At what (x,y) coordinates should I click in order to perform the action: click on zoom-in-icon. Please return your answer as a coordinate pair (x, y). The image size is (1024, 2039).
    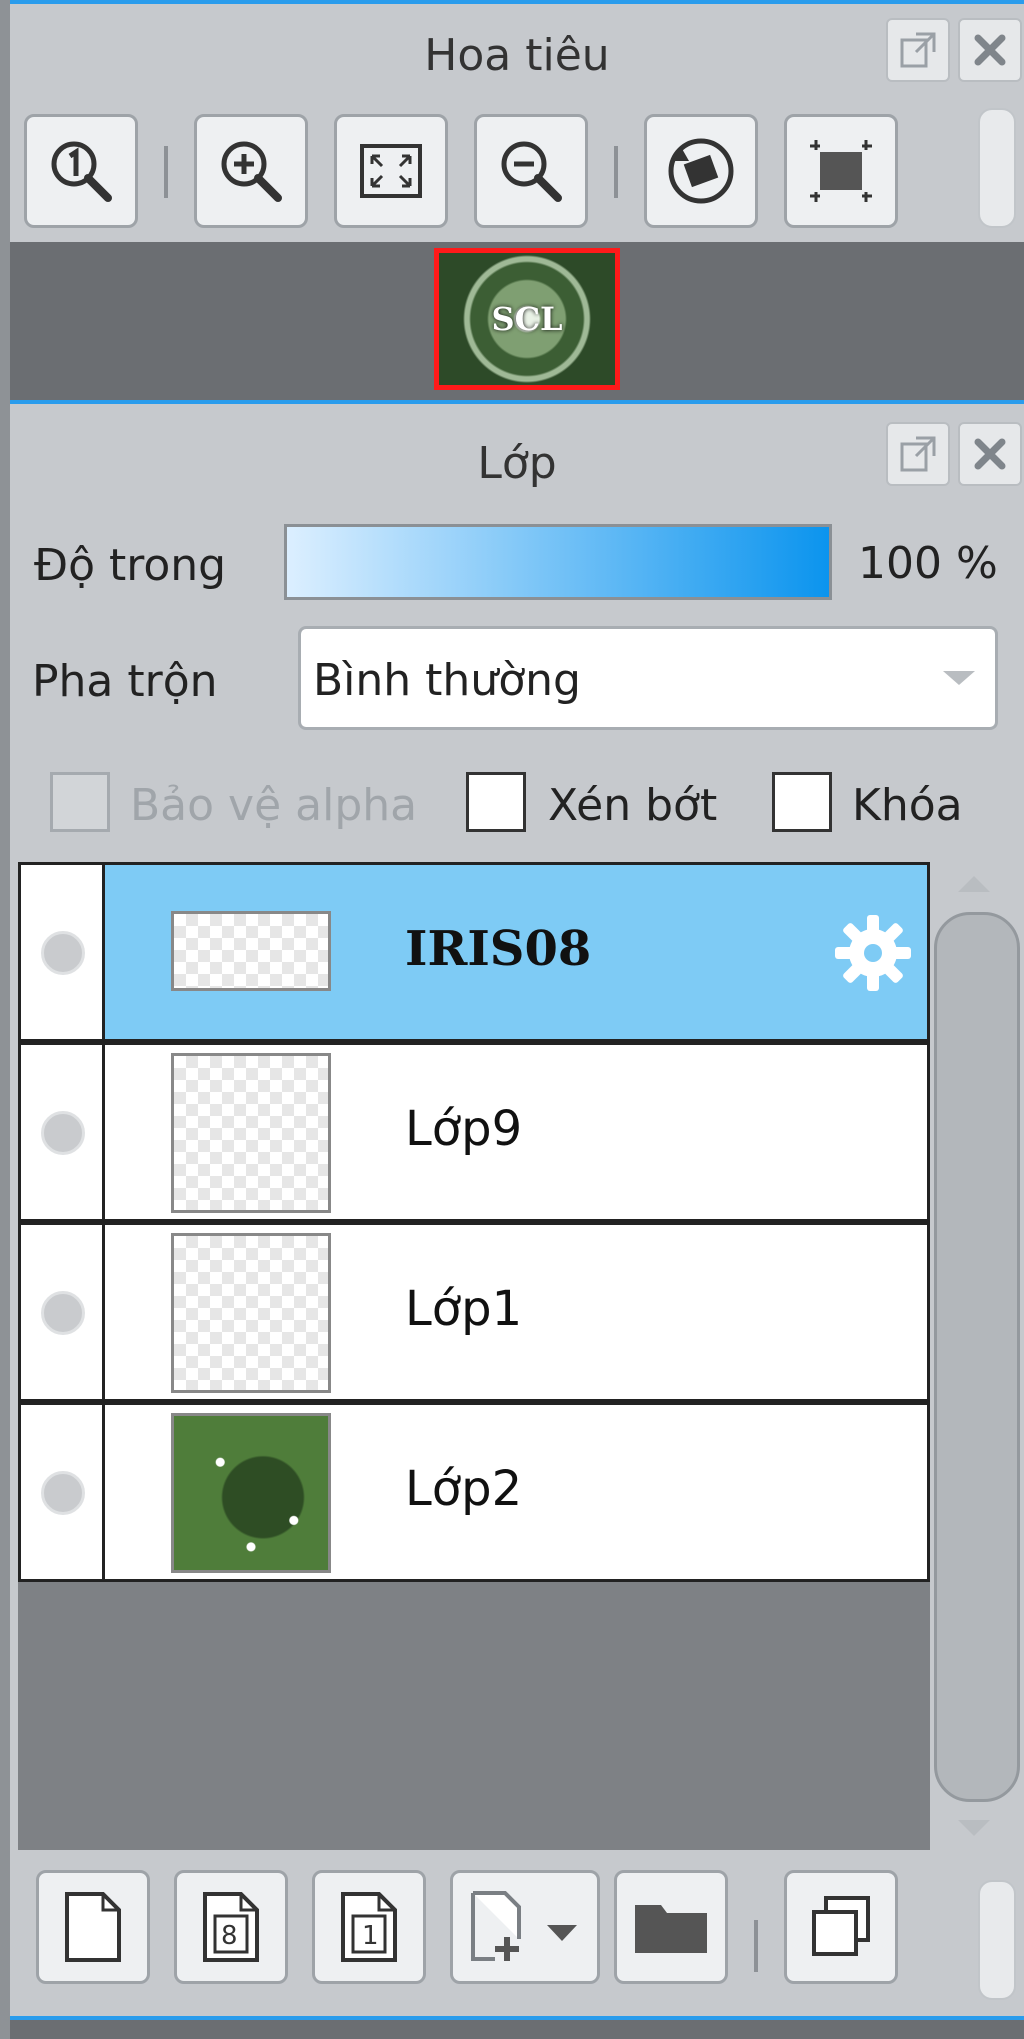
    Looking at the image, I should click on (251, 171).